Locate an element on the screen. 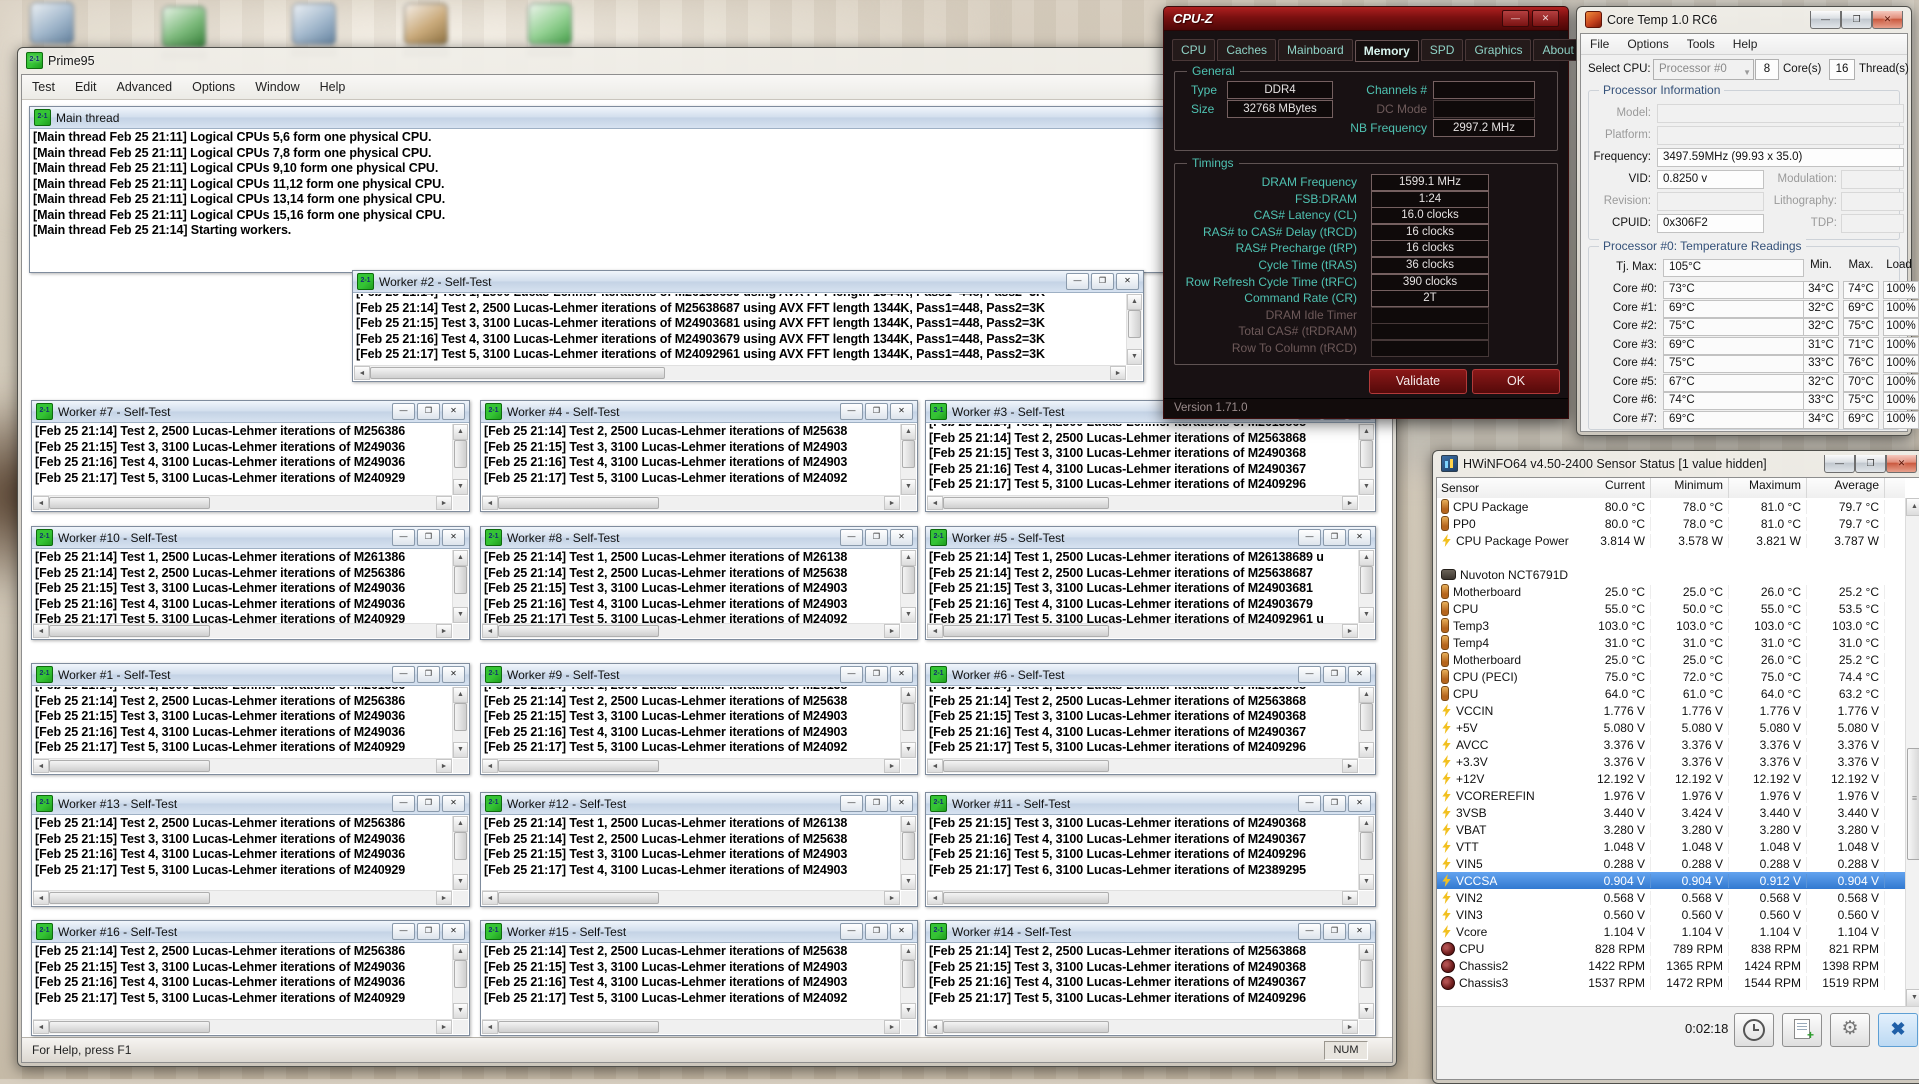 The height and width of the screenshot is (1084, 1919). sensor-row: Temp3 103.0 °C 103.0 °C 103.0 °C 103.0 °C is located at coordinates (1671, 625).